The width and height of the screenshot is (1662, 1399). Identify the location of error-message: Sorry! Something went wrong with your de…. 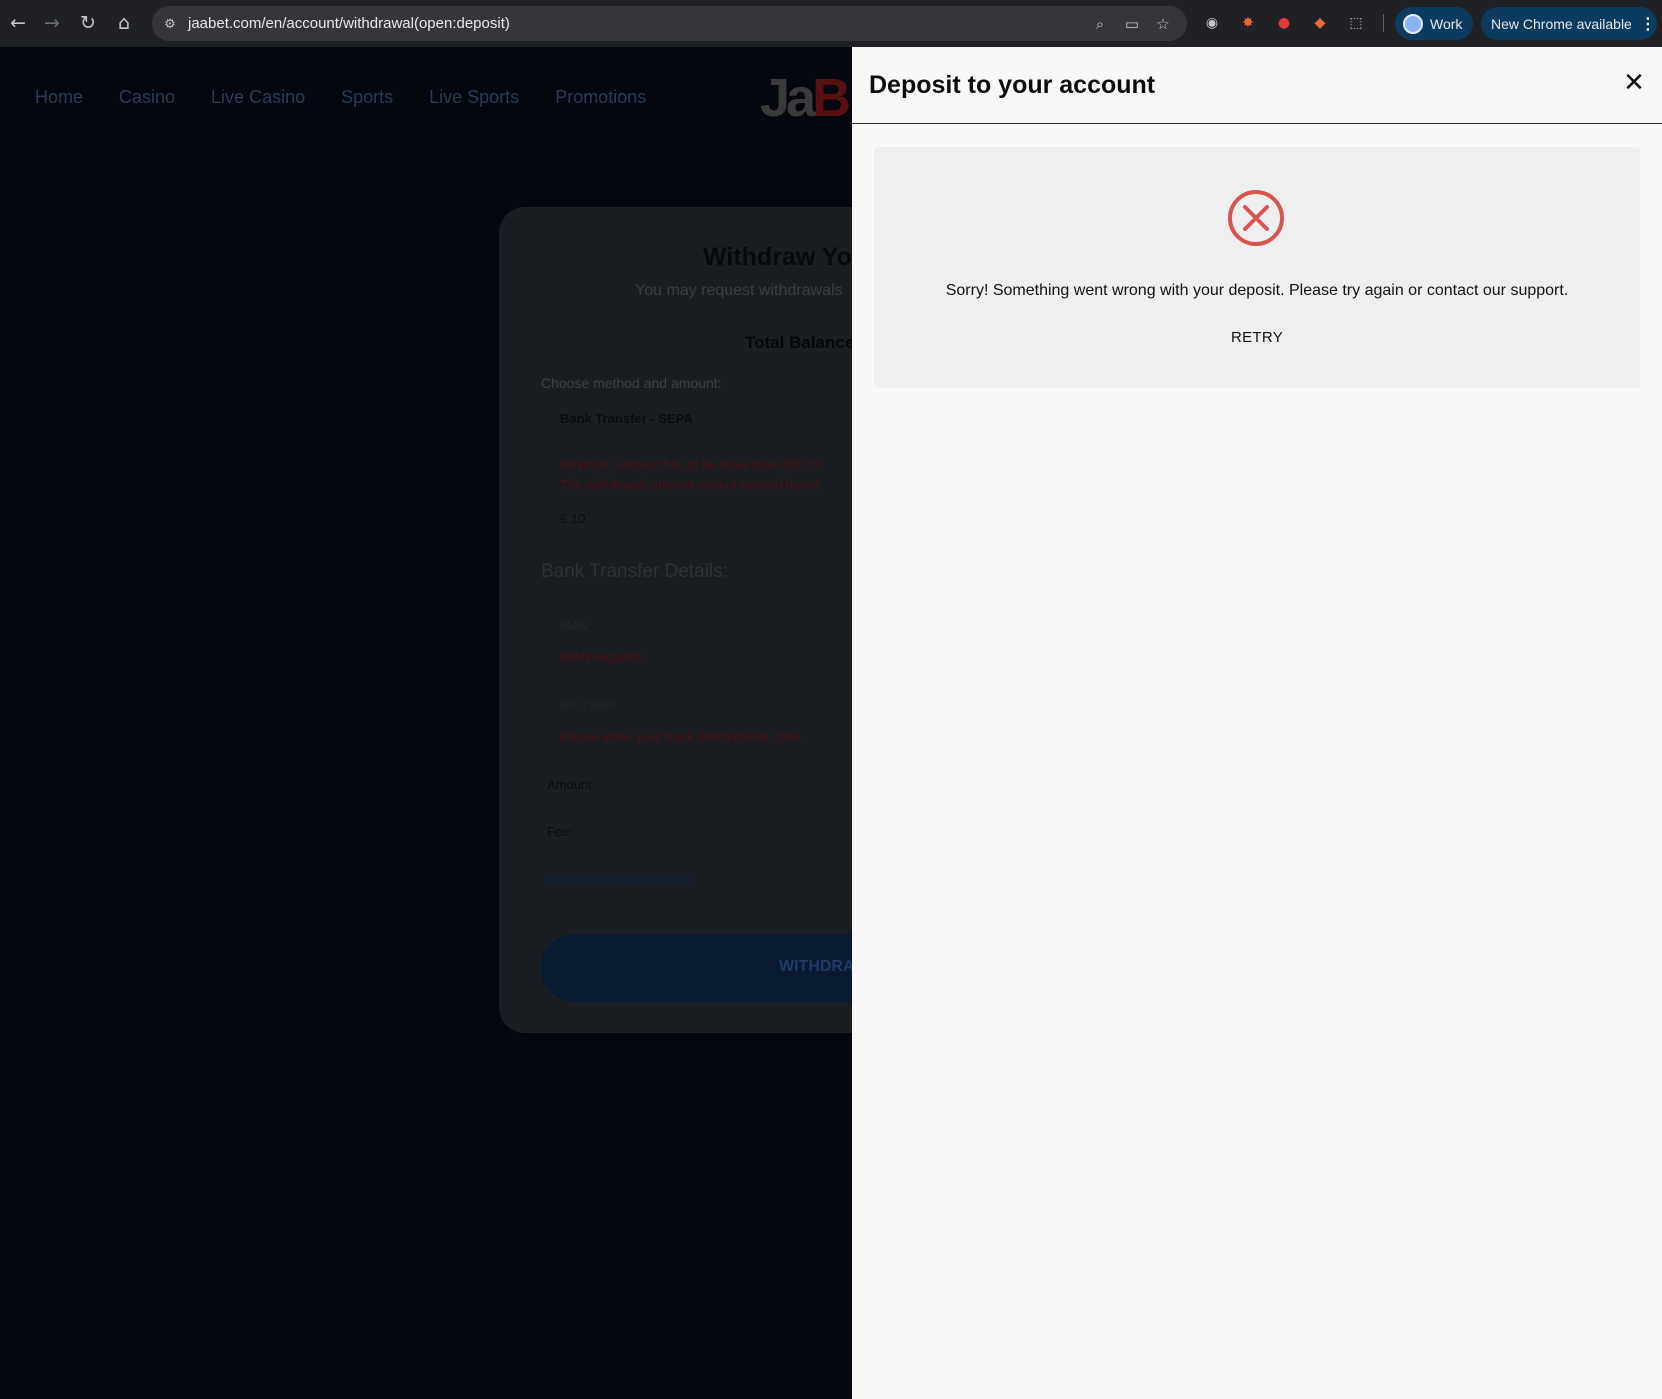
(1257, 290).